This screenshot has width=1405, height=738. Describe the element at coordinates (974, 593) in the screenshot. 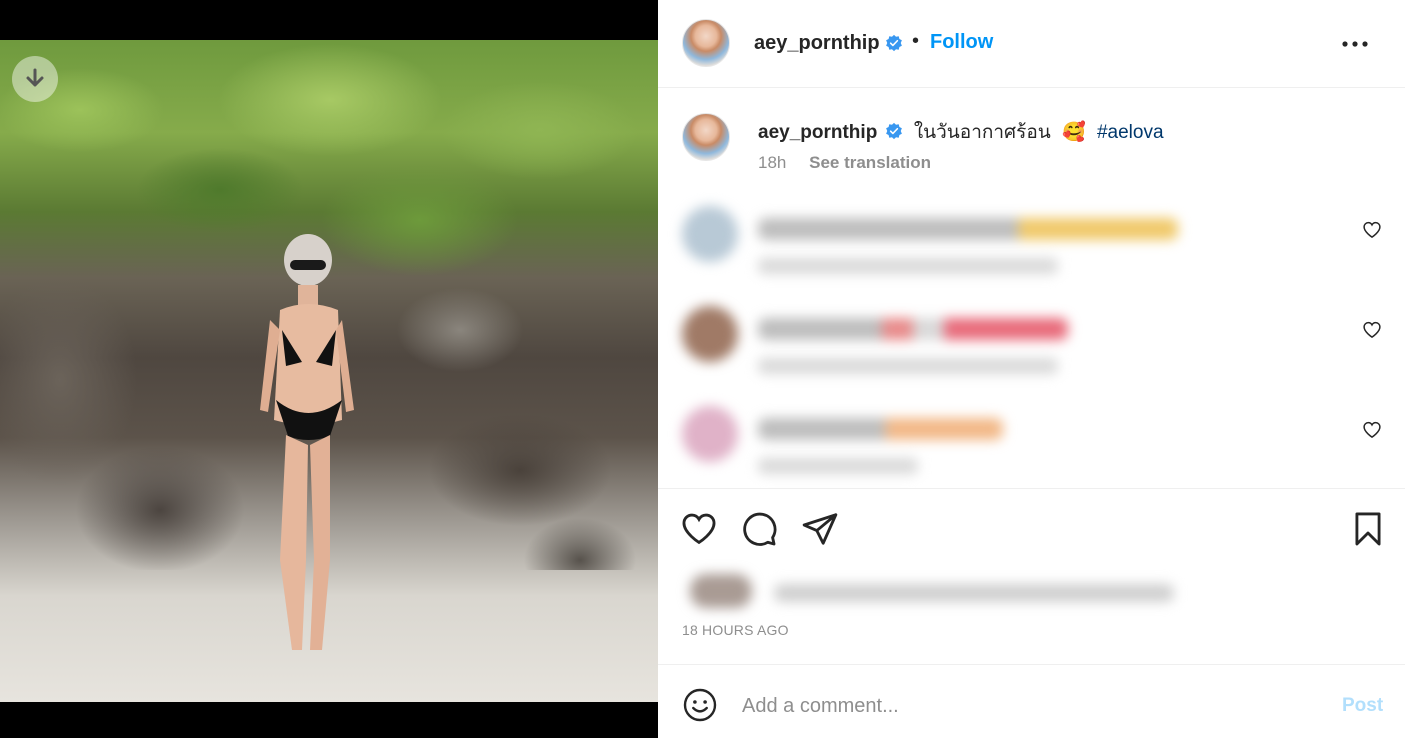

I see `likes-text` at that location.